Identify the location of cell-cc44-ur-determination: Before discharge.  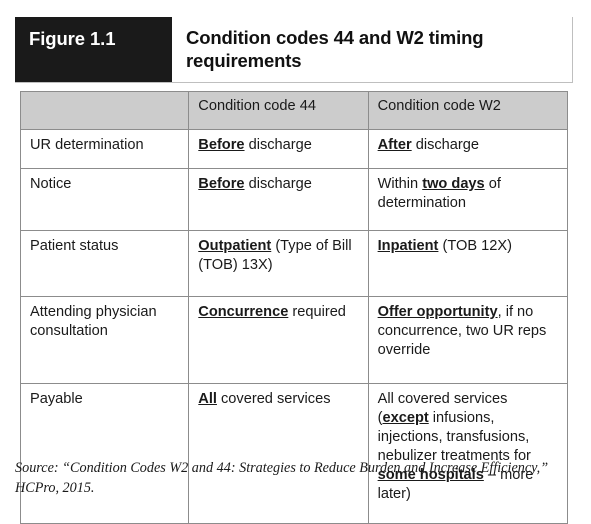
(278, 149).